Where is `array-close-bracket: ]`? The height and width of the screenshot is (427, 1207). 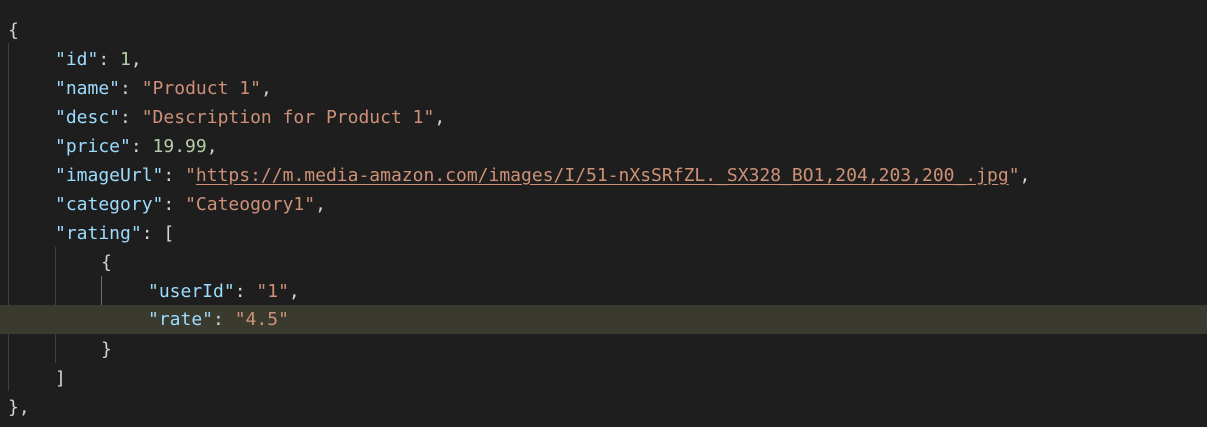 array-close-bracket: ] is located at coordinates (60, 378).